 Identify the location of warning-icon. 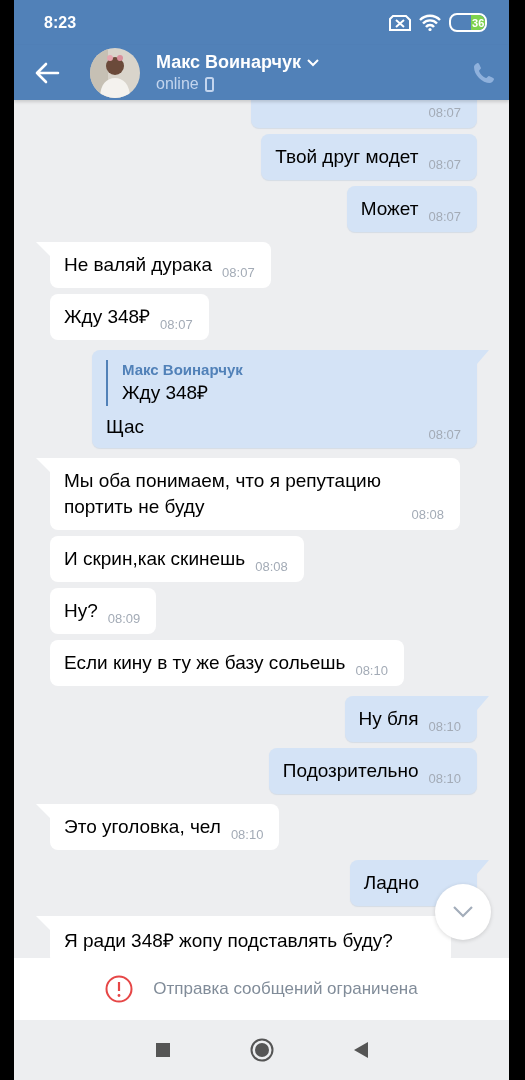
(119, 989).